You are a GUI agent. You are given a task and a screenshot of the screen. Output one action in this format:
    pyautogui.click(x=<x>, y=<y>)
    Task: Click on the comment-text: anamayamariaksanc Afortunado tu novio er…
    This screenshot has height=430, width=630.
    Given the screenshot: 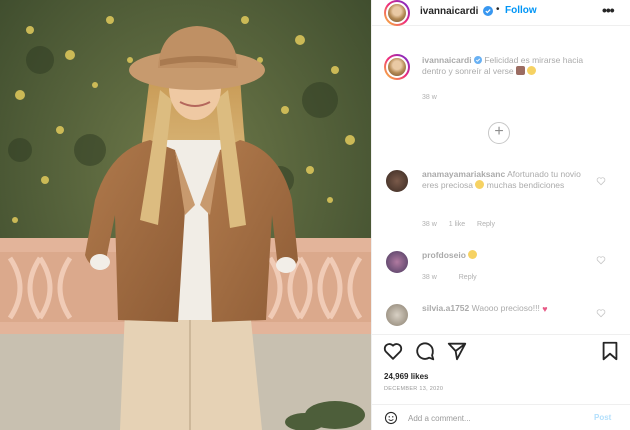 What is the action you would take?
    pyautogui.click(x=507, y=180)
    